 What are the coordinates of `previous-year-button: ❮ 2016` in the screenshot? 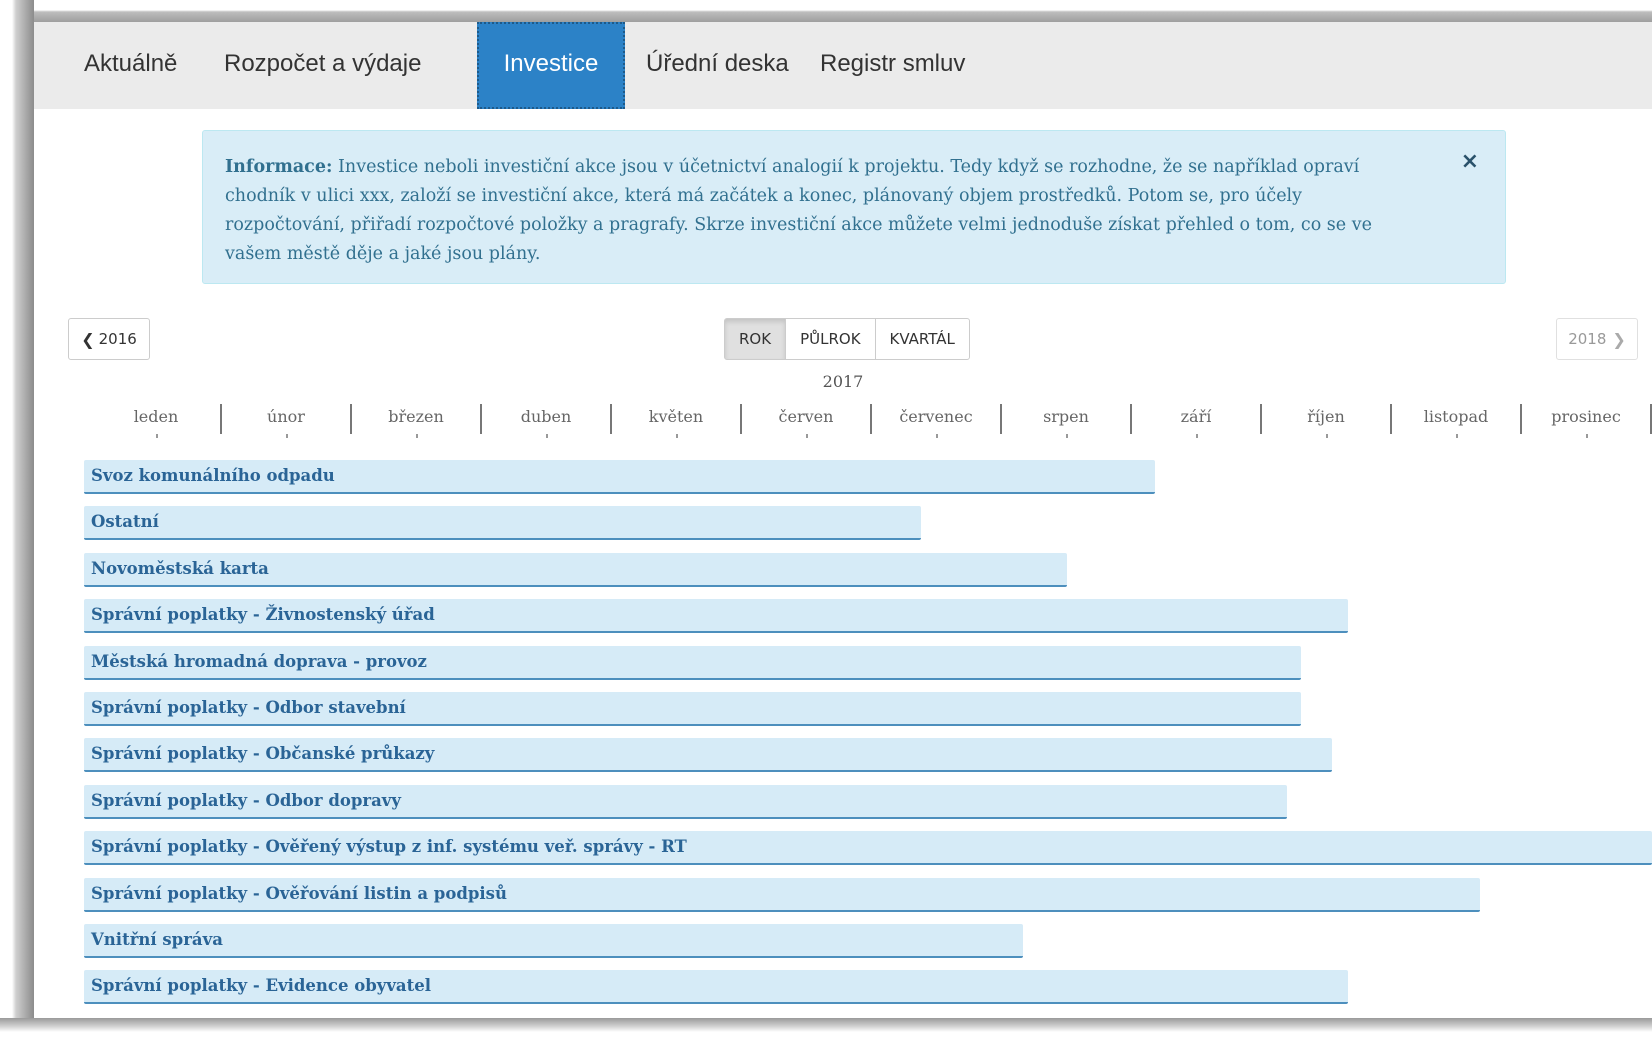 It's located at (109, 339).